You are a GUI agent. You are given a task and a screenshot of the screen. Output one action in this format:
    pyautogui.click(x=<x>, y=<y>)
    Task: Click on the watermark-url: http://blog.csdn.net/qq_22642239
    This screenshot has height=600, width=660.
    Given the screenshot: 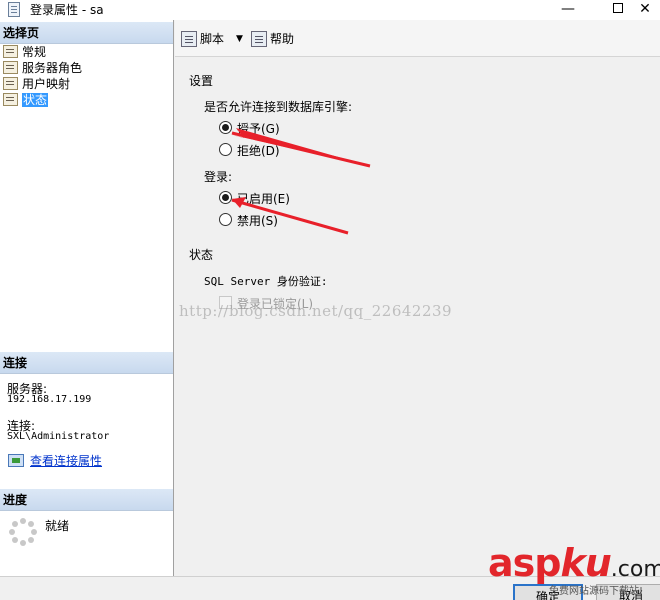 What is the action you would take?
    pyautogui.click(x=316, y=311)
    